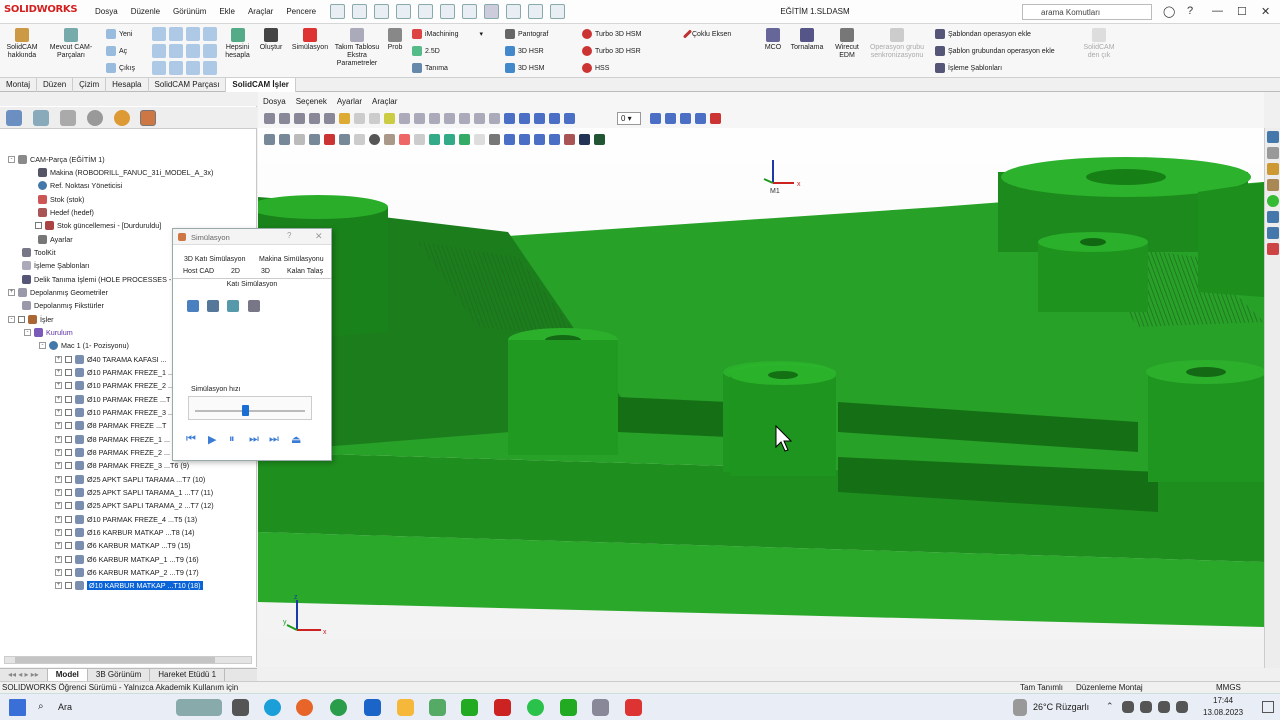  Describe the element at coordinates (103, 279) in the screenshot. I see `tree-item-hole-recognition: Delik Tanıma İşlemi (HOLE PROCESSES - SO` at that location.